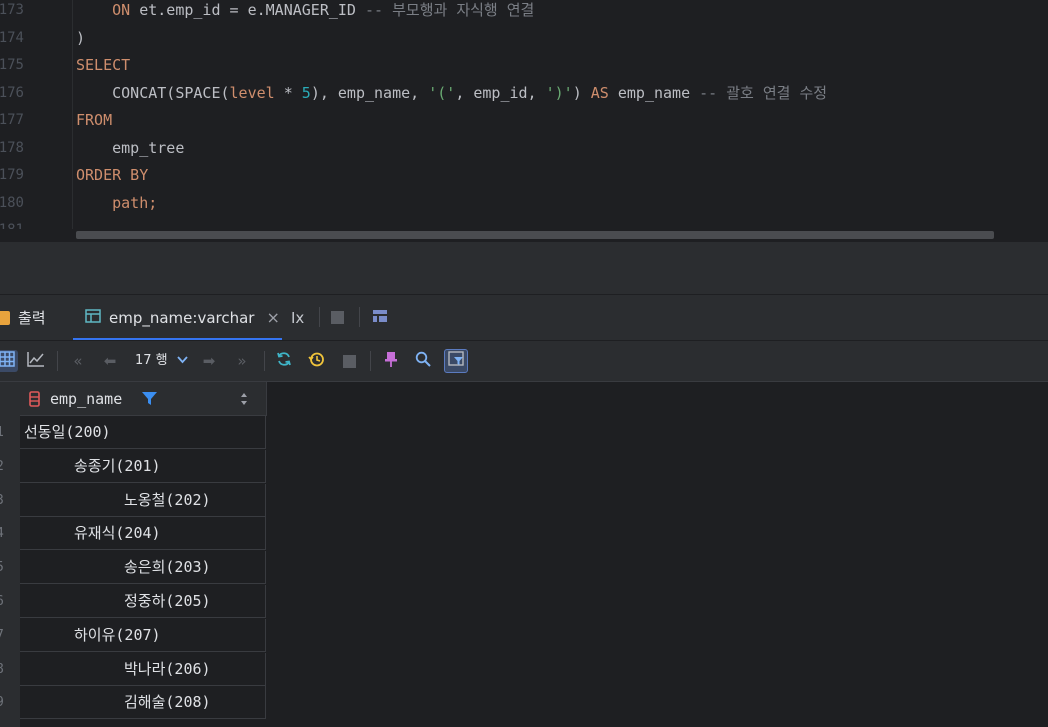 The height and width of the screenshot is (727, 1048). I want to click on tab-result-emp-name: emp_name:varchar ×, so click(177, 317).